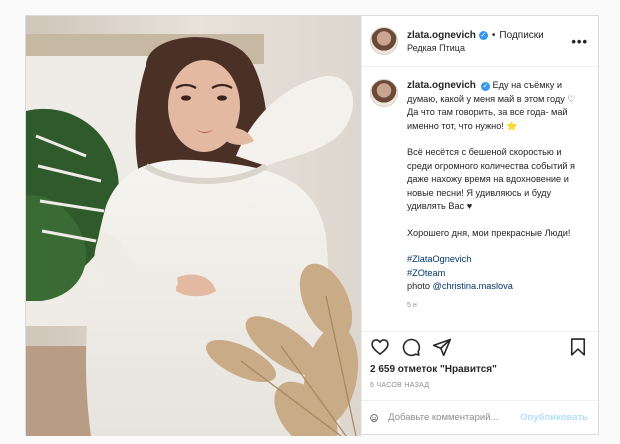  Describe the element at coordinates (380, 347) in the screenshot. I see `heart-icon` at that location.